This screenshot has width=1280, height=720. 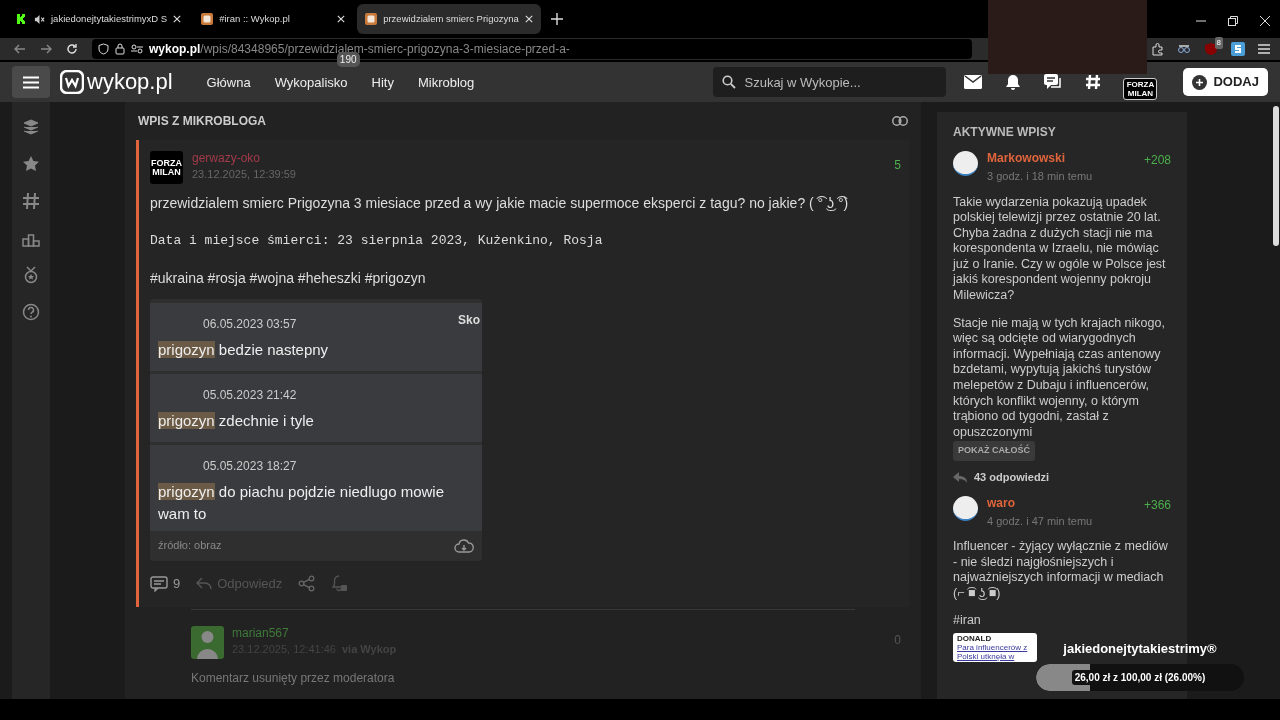 What do you see at coordinates (244, 349) in the screenshot?
I see `message-text: prigozyn bedzie nastepny` at bounding box center [244, 349].